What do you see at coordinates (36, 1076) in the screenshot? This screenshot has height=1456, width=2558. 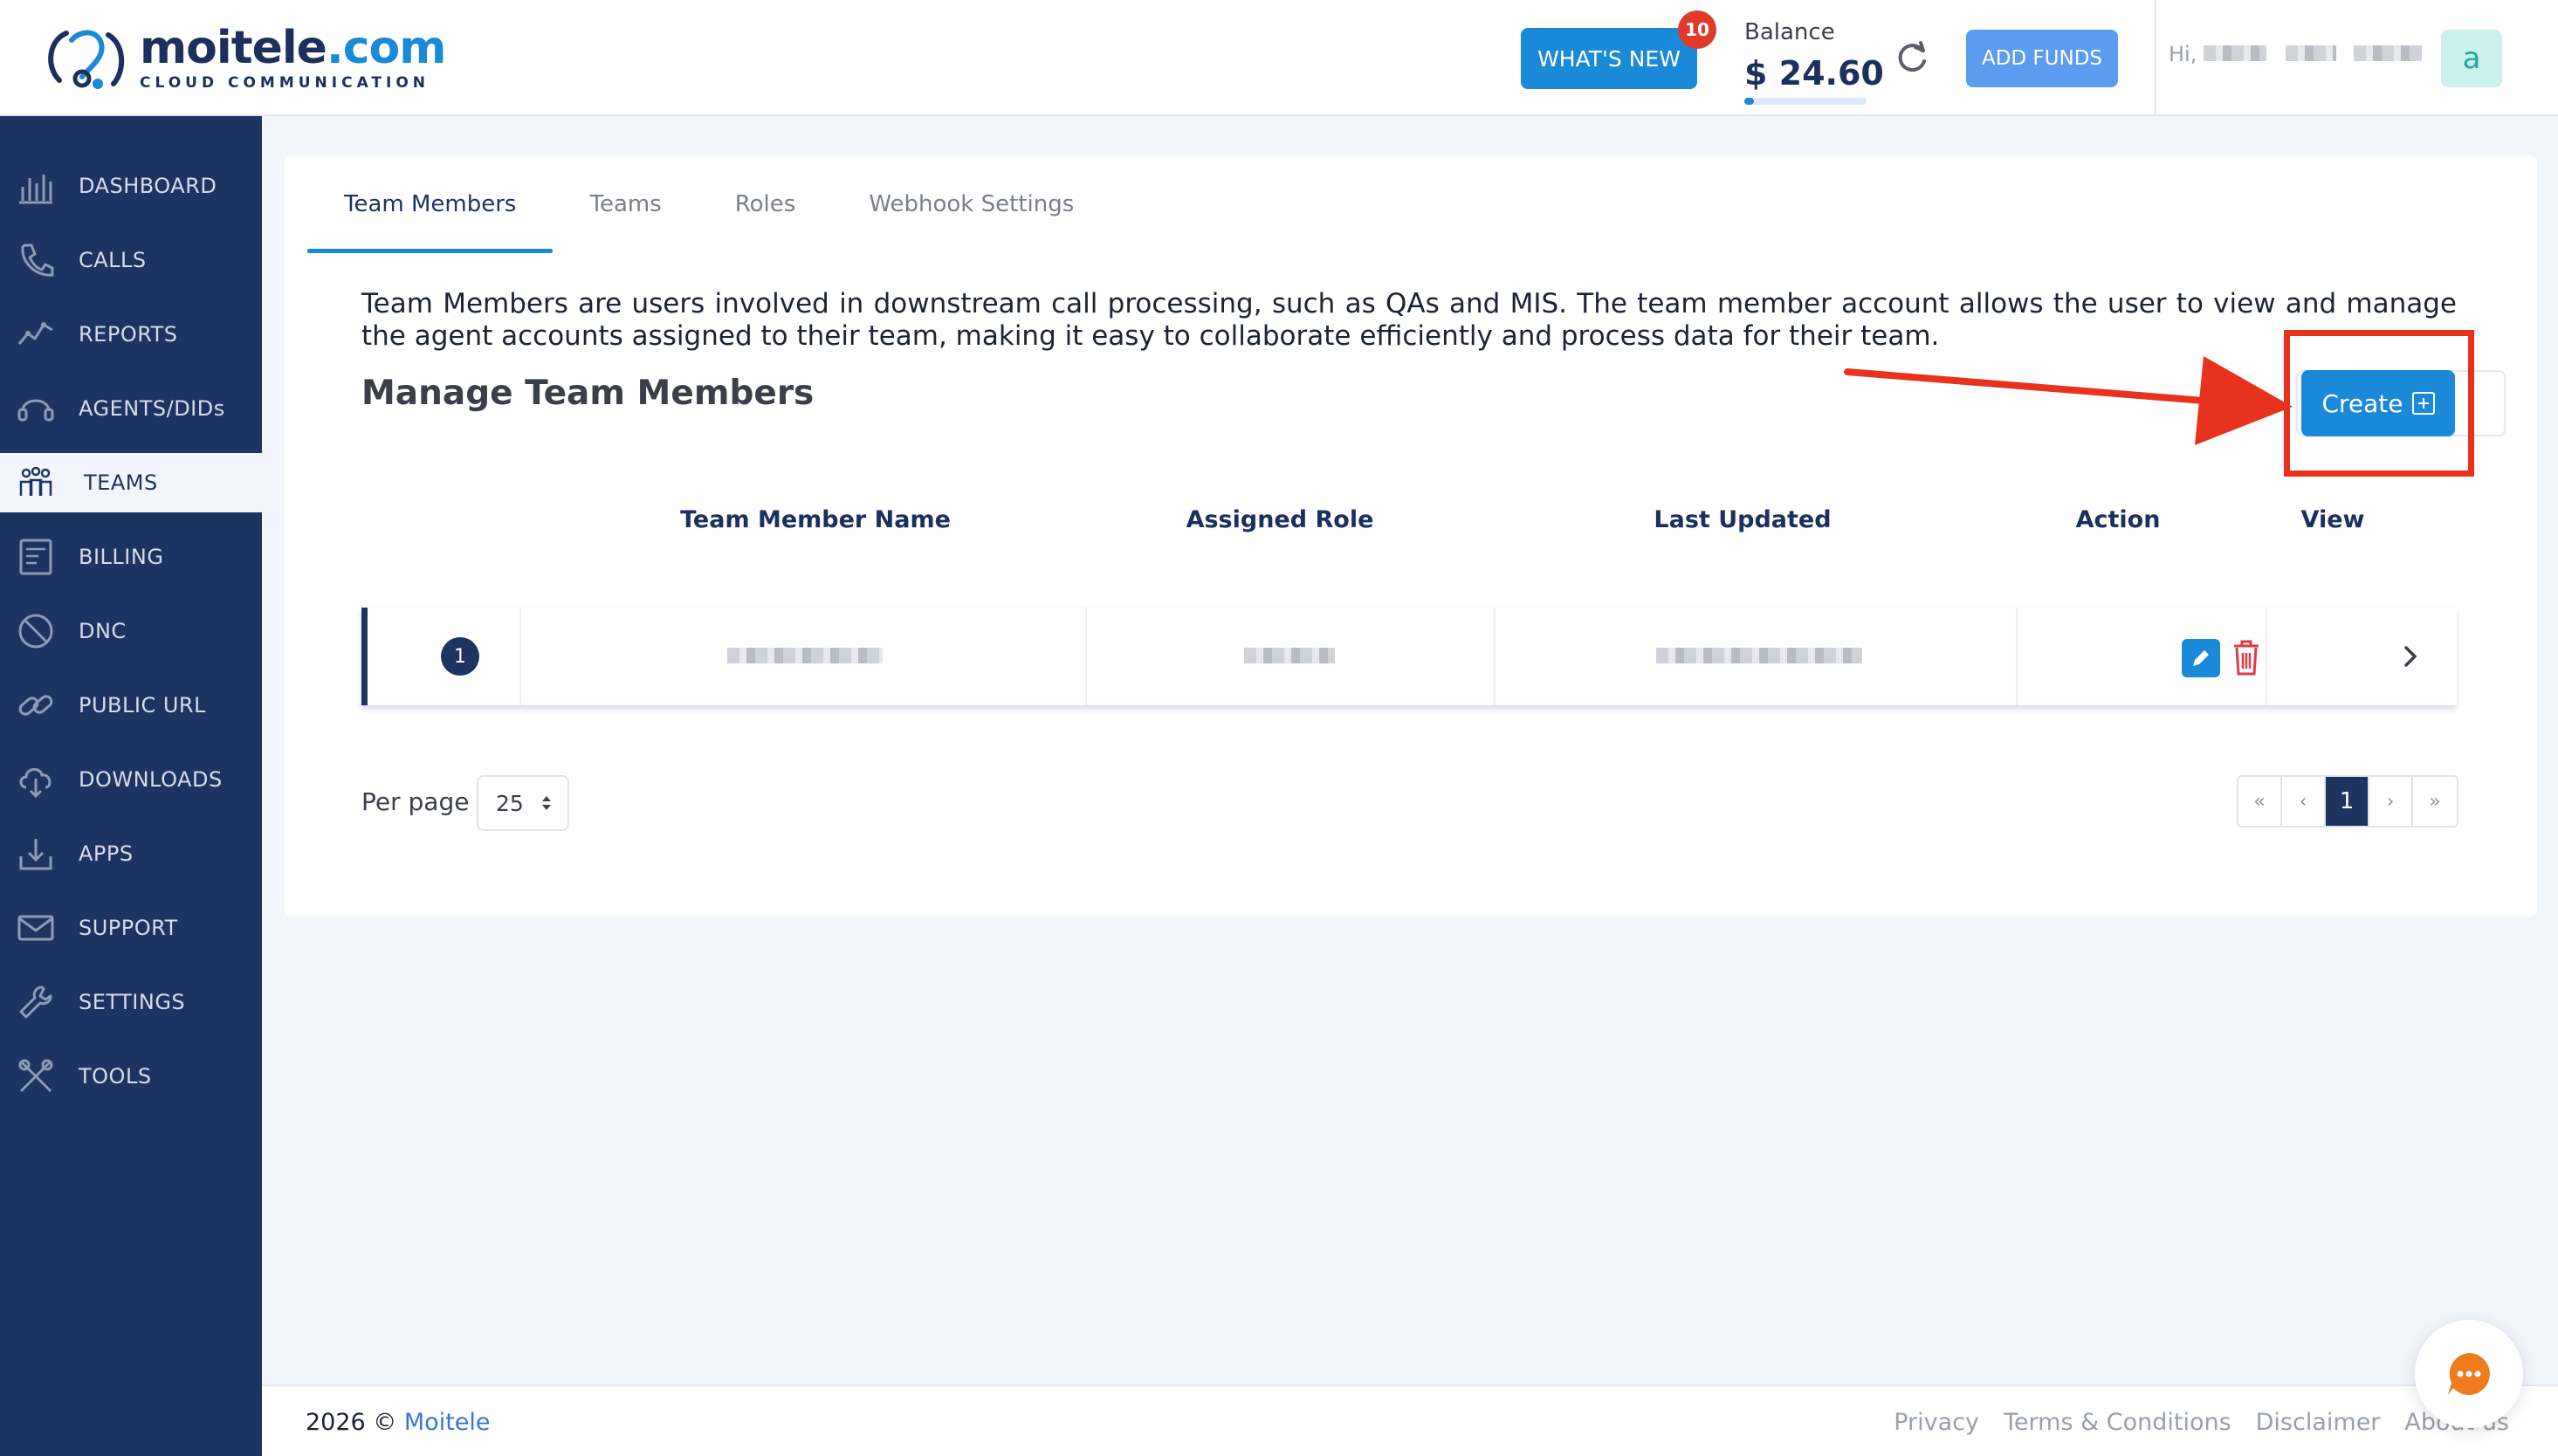 I see `tools-icon` at bounding box center [36, 1076].